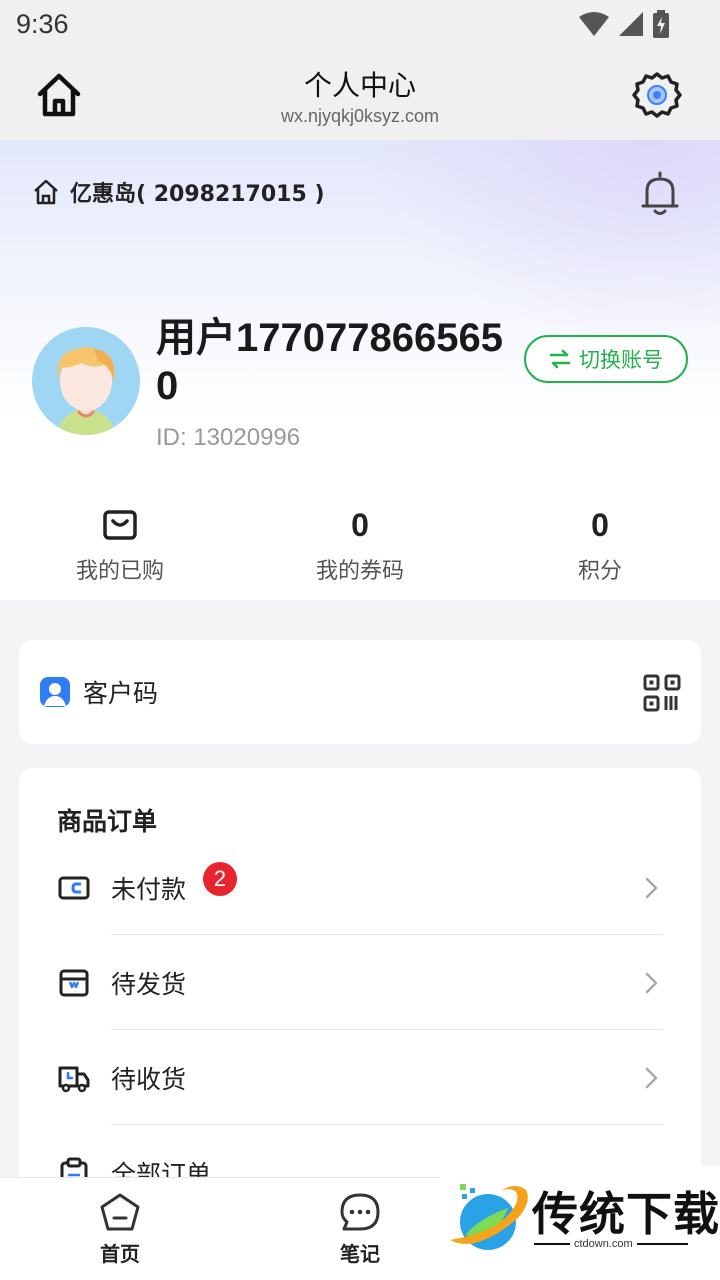 The height and width of the screenshot is (1280, 720). Describe the element at coordinates (360, 524) in the screenshot. I see `stat-coupons-value: 0` at that location.